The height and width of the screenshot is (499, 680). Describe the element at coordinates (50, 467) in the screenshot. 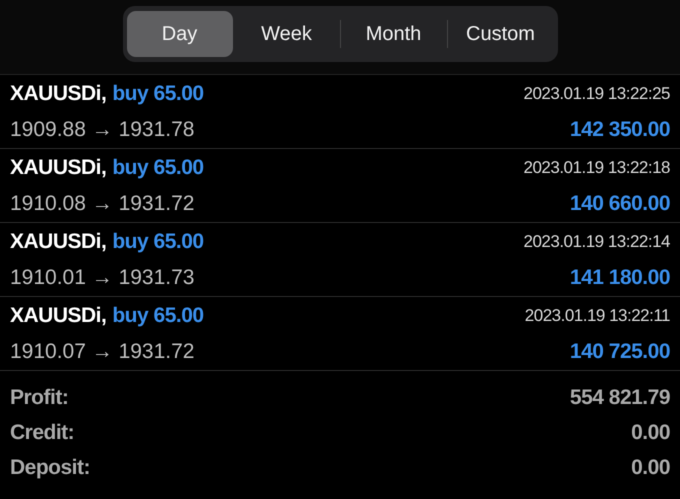

I see `summary-label: Deposit:` at that location.